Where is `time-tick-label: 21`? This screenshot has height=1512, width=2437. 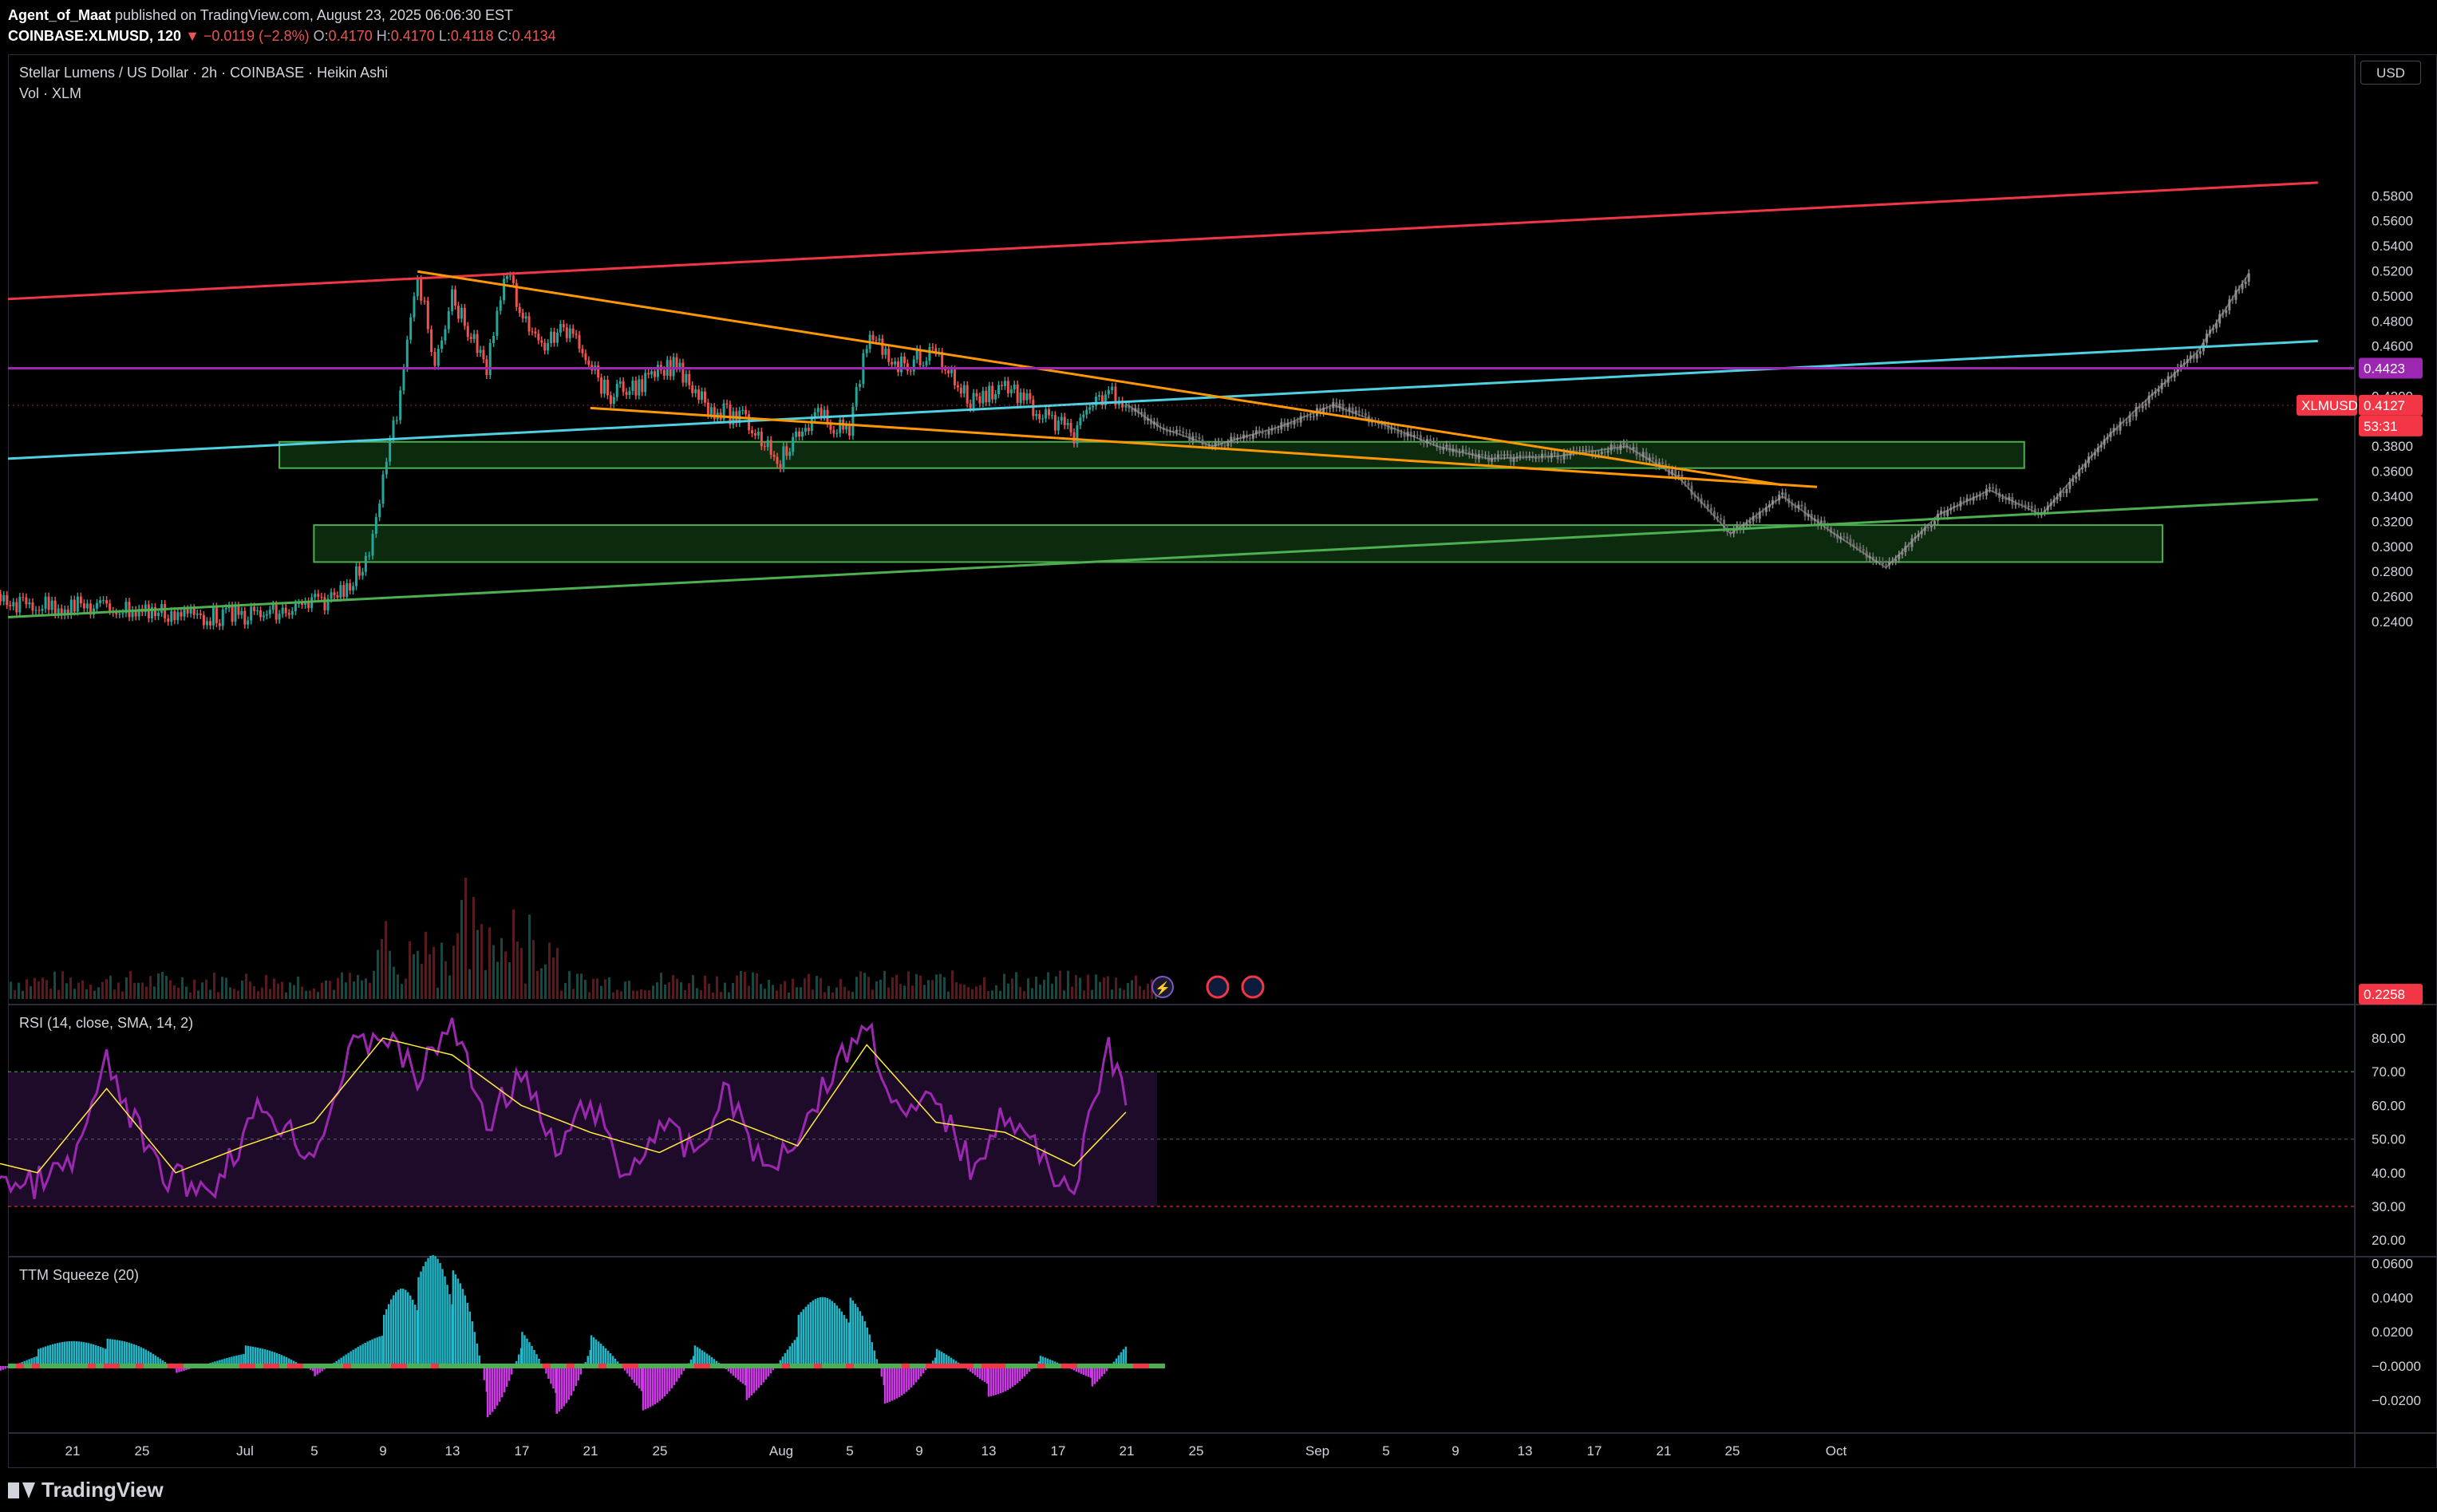
time-tick-label: 21 is located at coordinates (73, 1451).